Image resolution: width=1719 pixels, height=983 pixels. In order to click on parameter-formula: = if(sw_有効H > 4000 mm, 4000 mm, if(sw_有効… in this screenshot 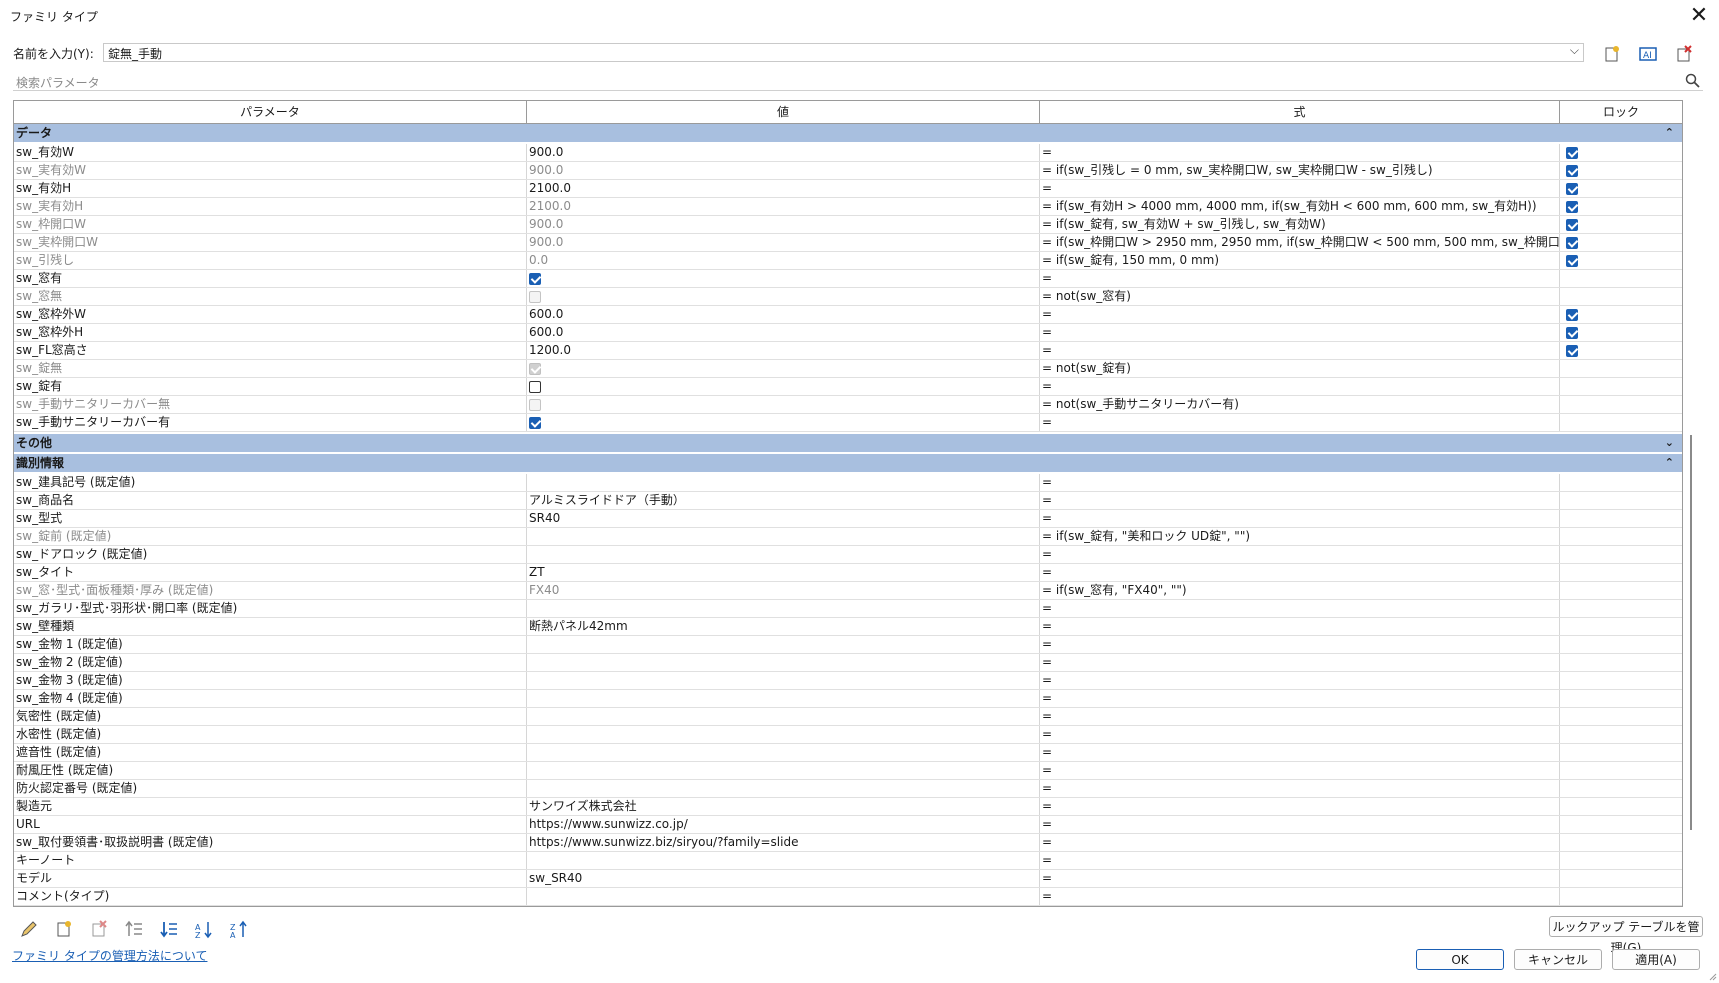, I will do `click(1300, 206)`.